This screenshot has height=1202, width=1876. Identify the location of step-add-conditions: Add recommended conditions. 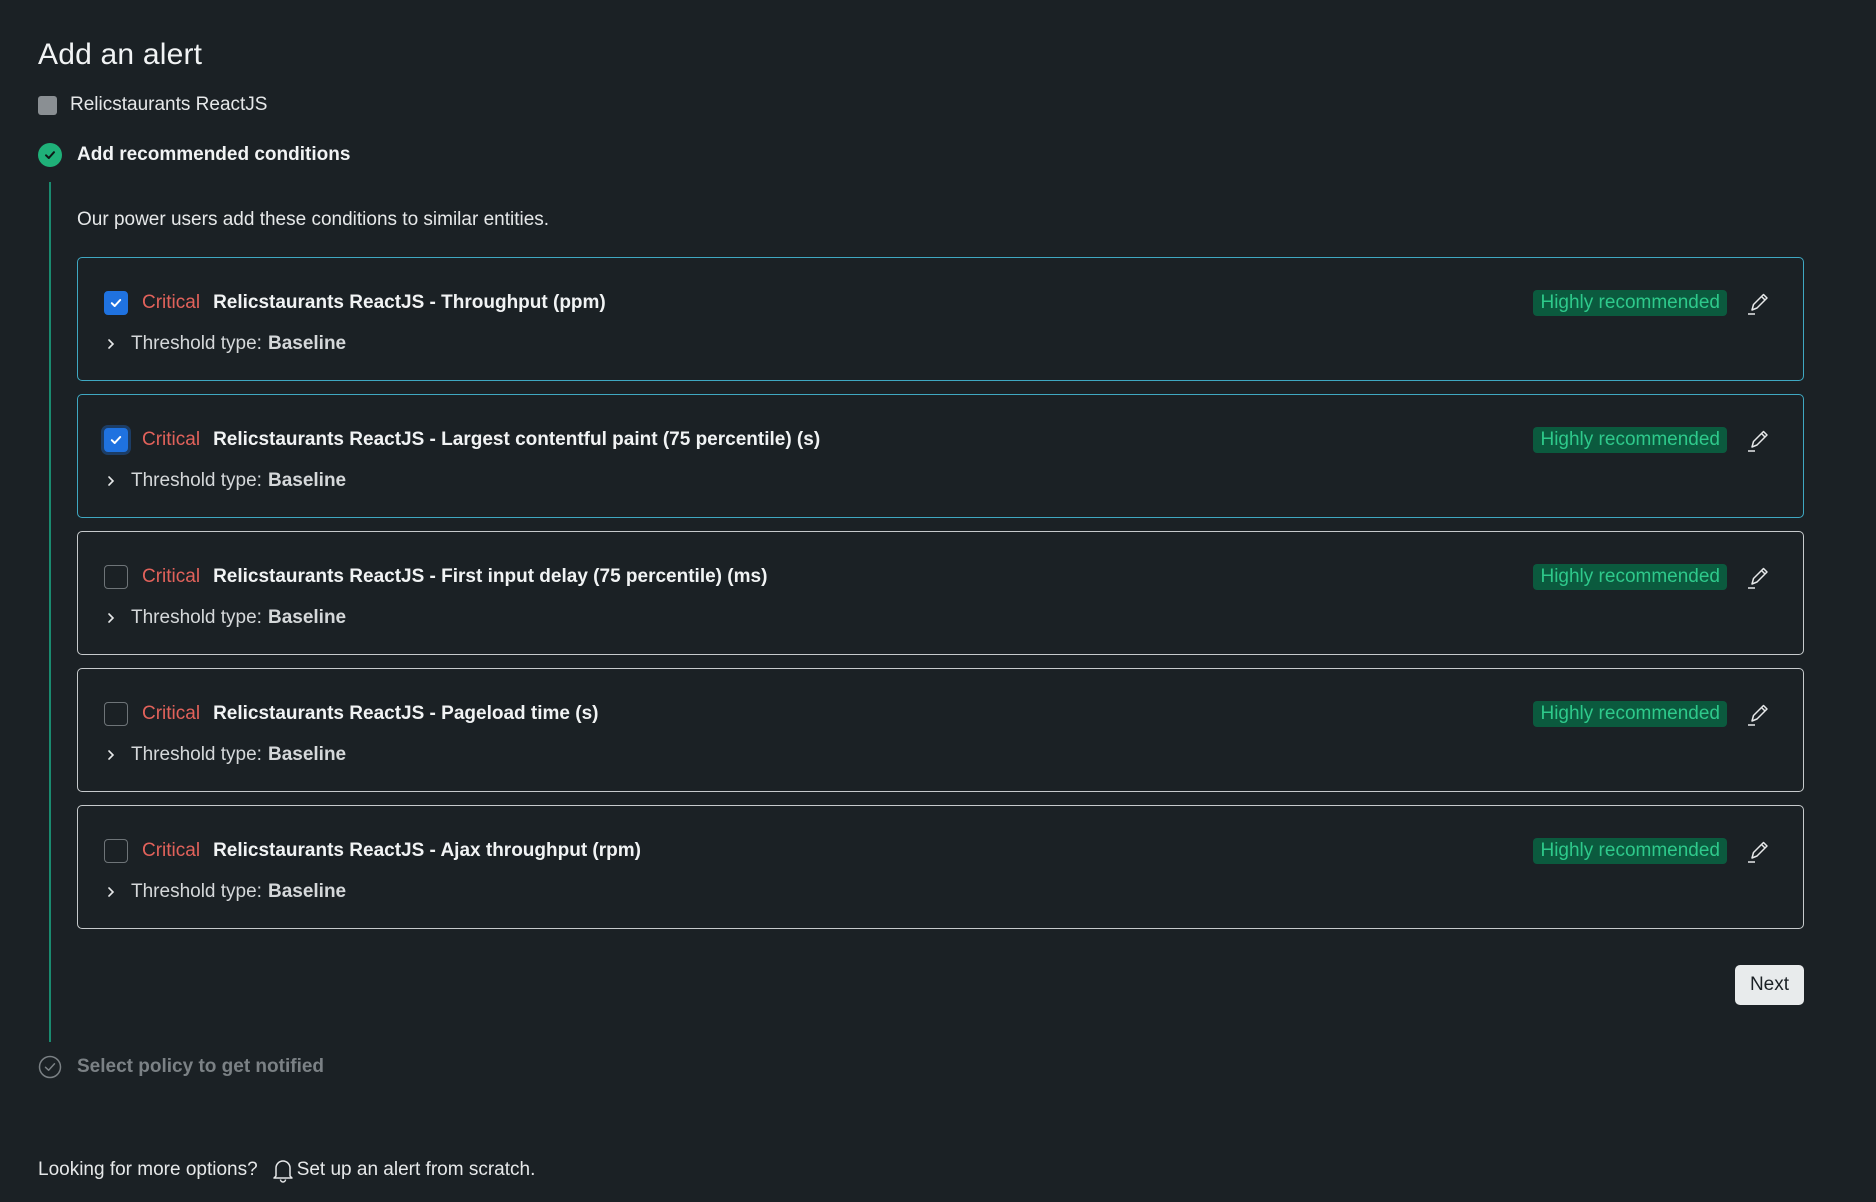
(194, 155).